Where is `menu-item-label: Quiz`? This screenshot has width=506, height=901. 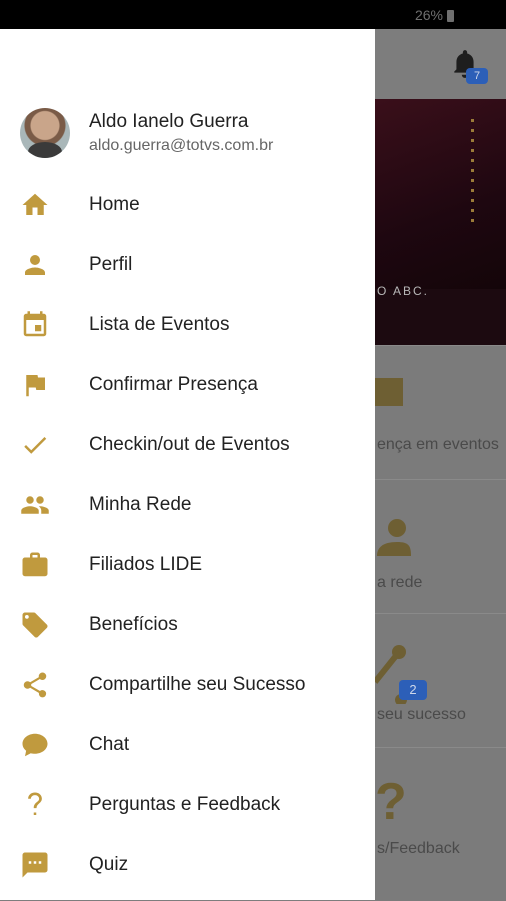
menu-item-label: Quiz is located at coordinates (109, 864).